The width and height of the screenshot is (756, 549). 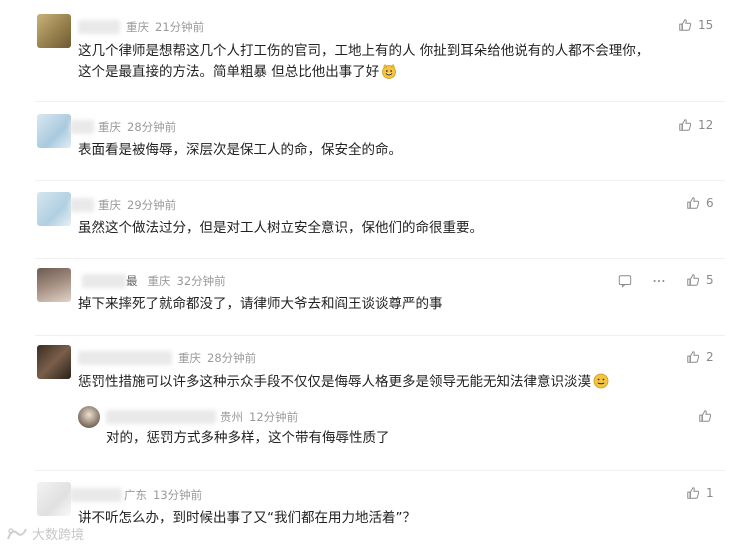 What do you see at coordinates (231, 417) in the screenshot?
I see `location: 贵州` at bounding box center [231, 417].